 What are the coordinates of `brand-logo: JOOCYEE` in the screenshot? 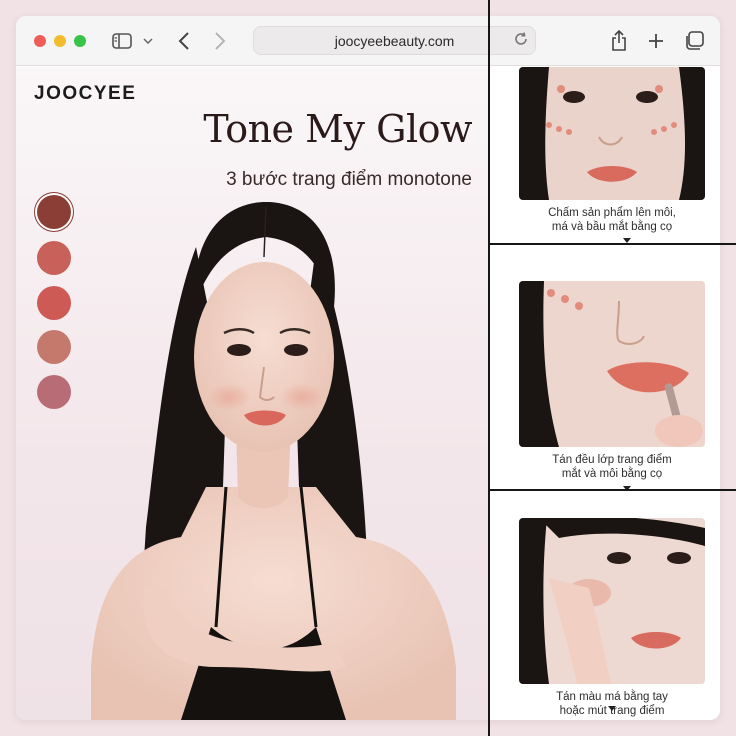 It's located at (85, 94).